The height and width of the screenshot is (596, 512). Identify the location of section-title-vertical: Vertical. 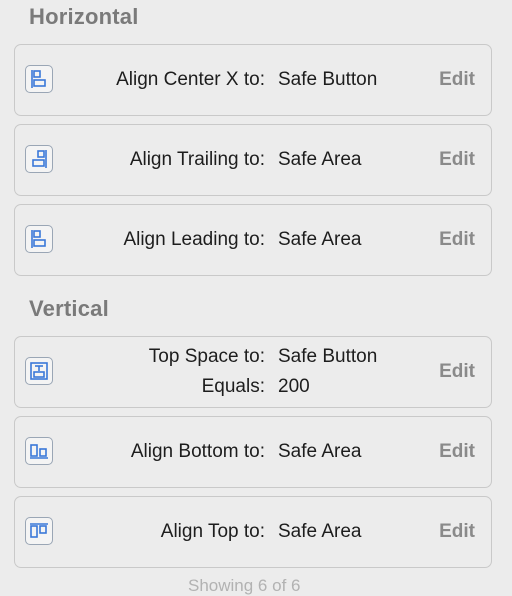
(69, 308).